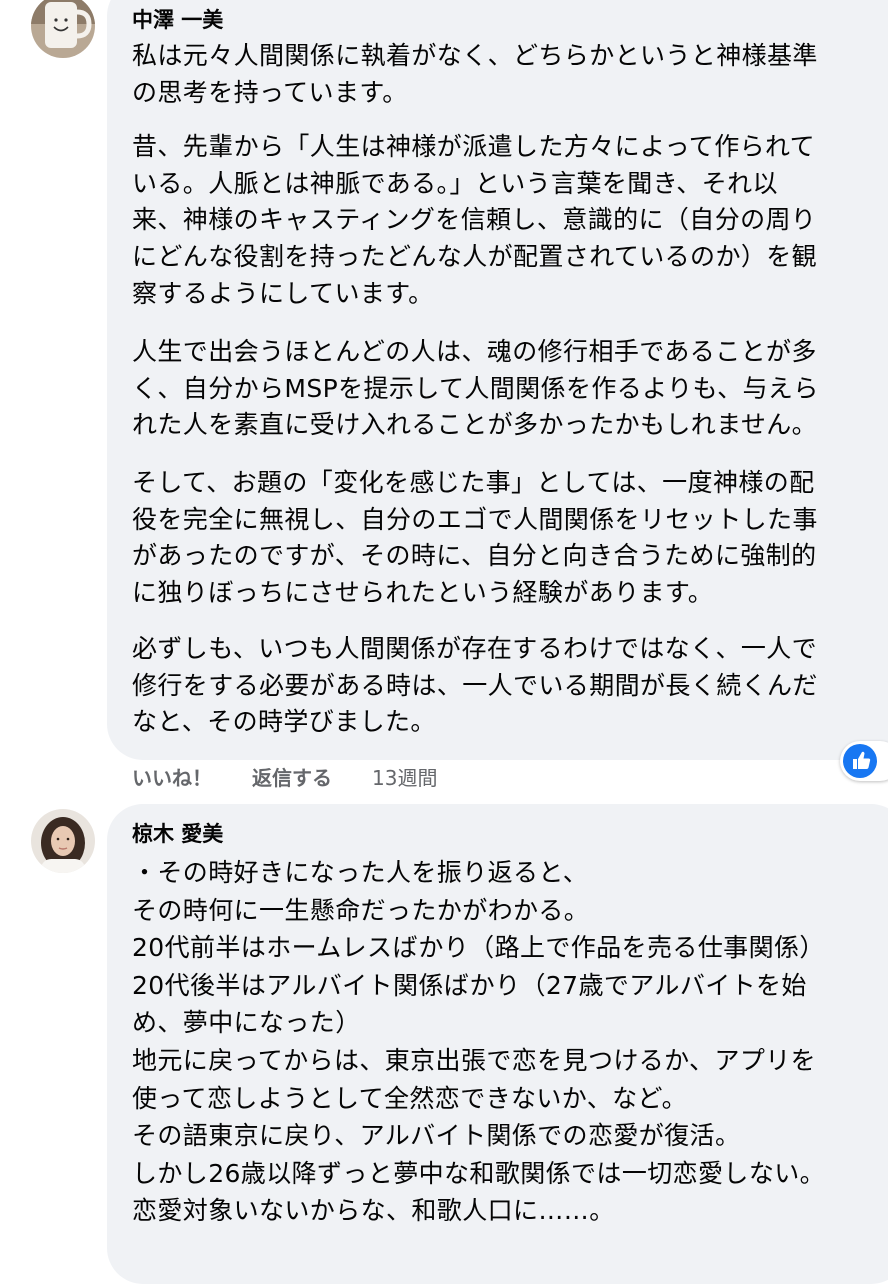 This screenshot has height=1284, width=888. I want to click on comment-line: 私は元々人間関係に執着がなく、どちらかというと神様基準, so click(475, 55).